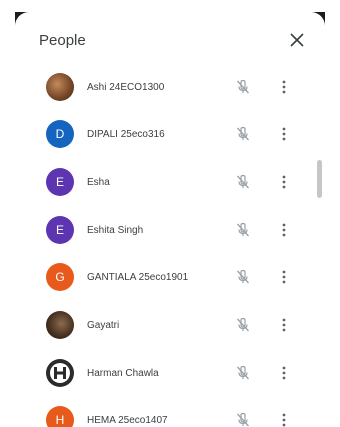  Describe the element at coordinates (165, 325) in the screenshot. I see `participant-row: Gayatri` at that location.